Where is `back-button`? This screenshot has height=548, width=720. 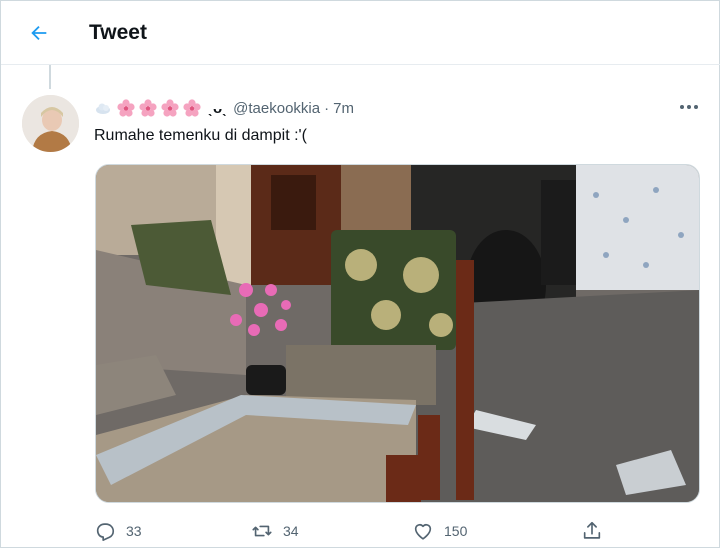 back-button is located at coordinates (39, 33).